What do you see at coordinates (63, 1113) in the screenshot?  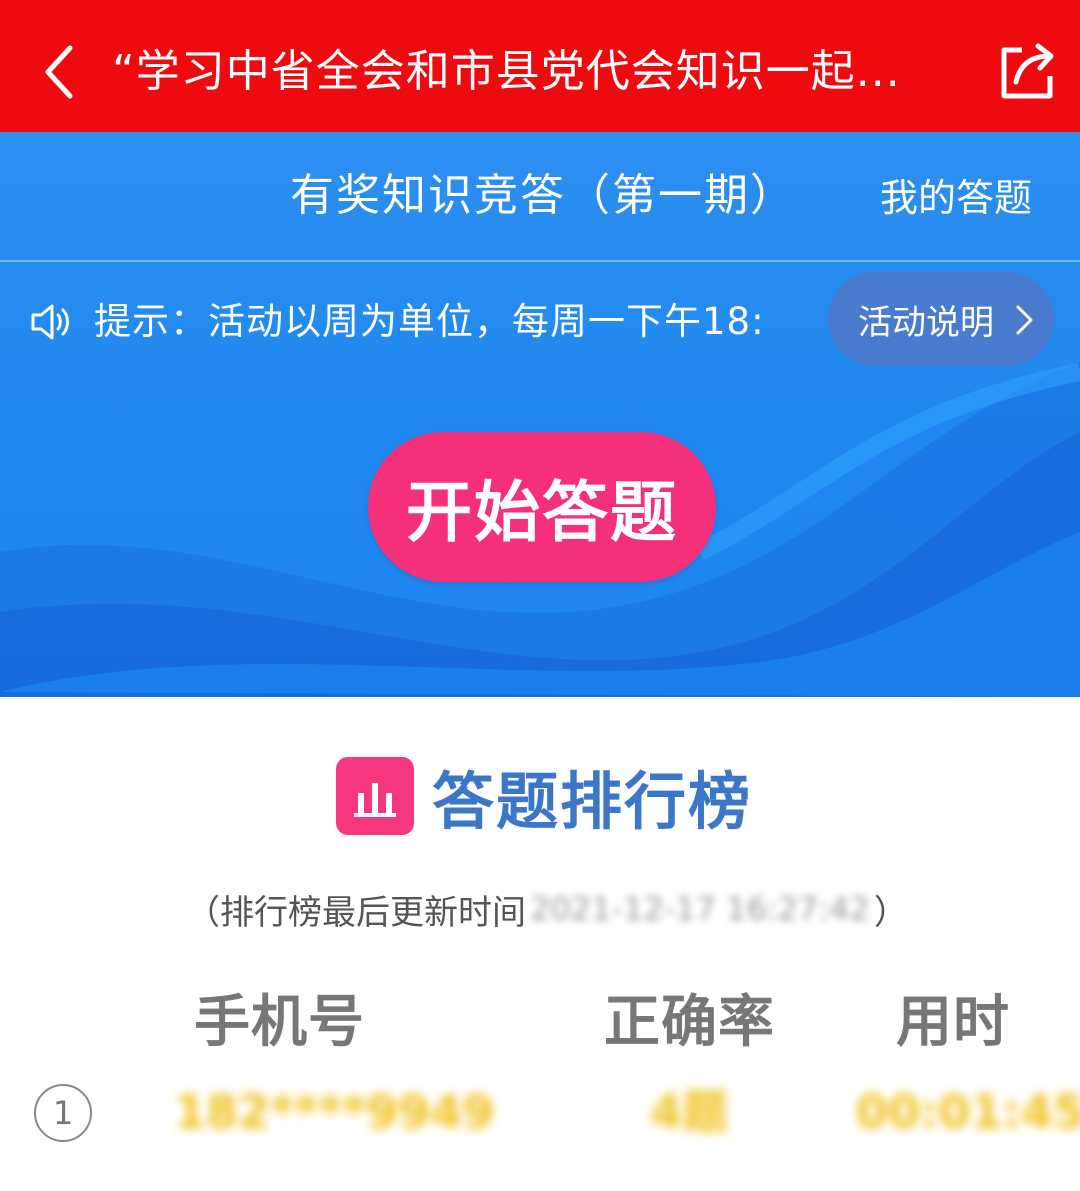 I see `rank-badge: 1` at bounding box center [63, 1113].